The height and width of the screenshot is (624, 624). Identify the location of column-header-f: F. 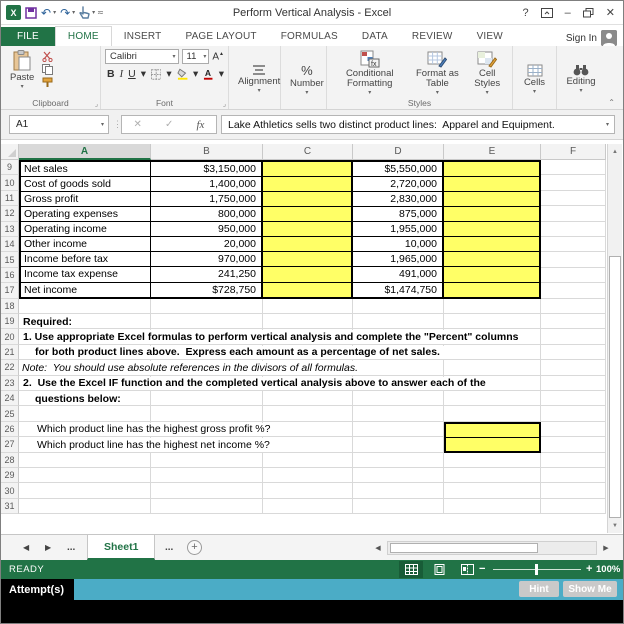
(573, 152).